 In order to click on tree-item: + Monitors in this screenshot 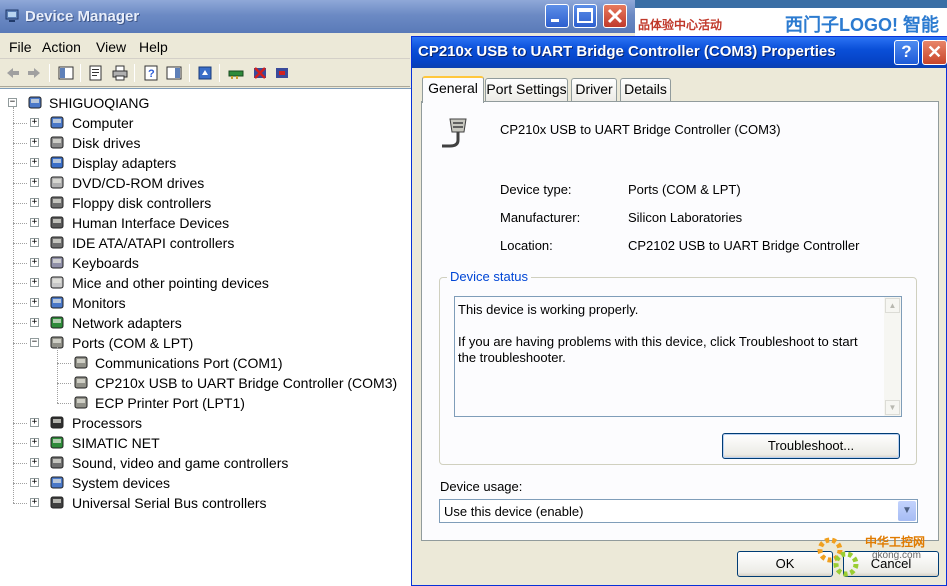, I will do `click(200, 303)`.